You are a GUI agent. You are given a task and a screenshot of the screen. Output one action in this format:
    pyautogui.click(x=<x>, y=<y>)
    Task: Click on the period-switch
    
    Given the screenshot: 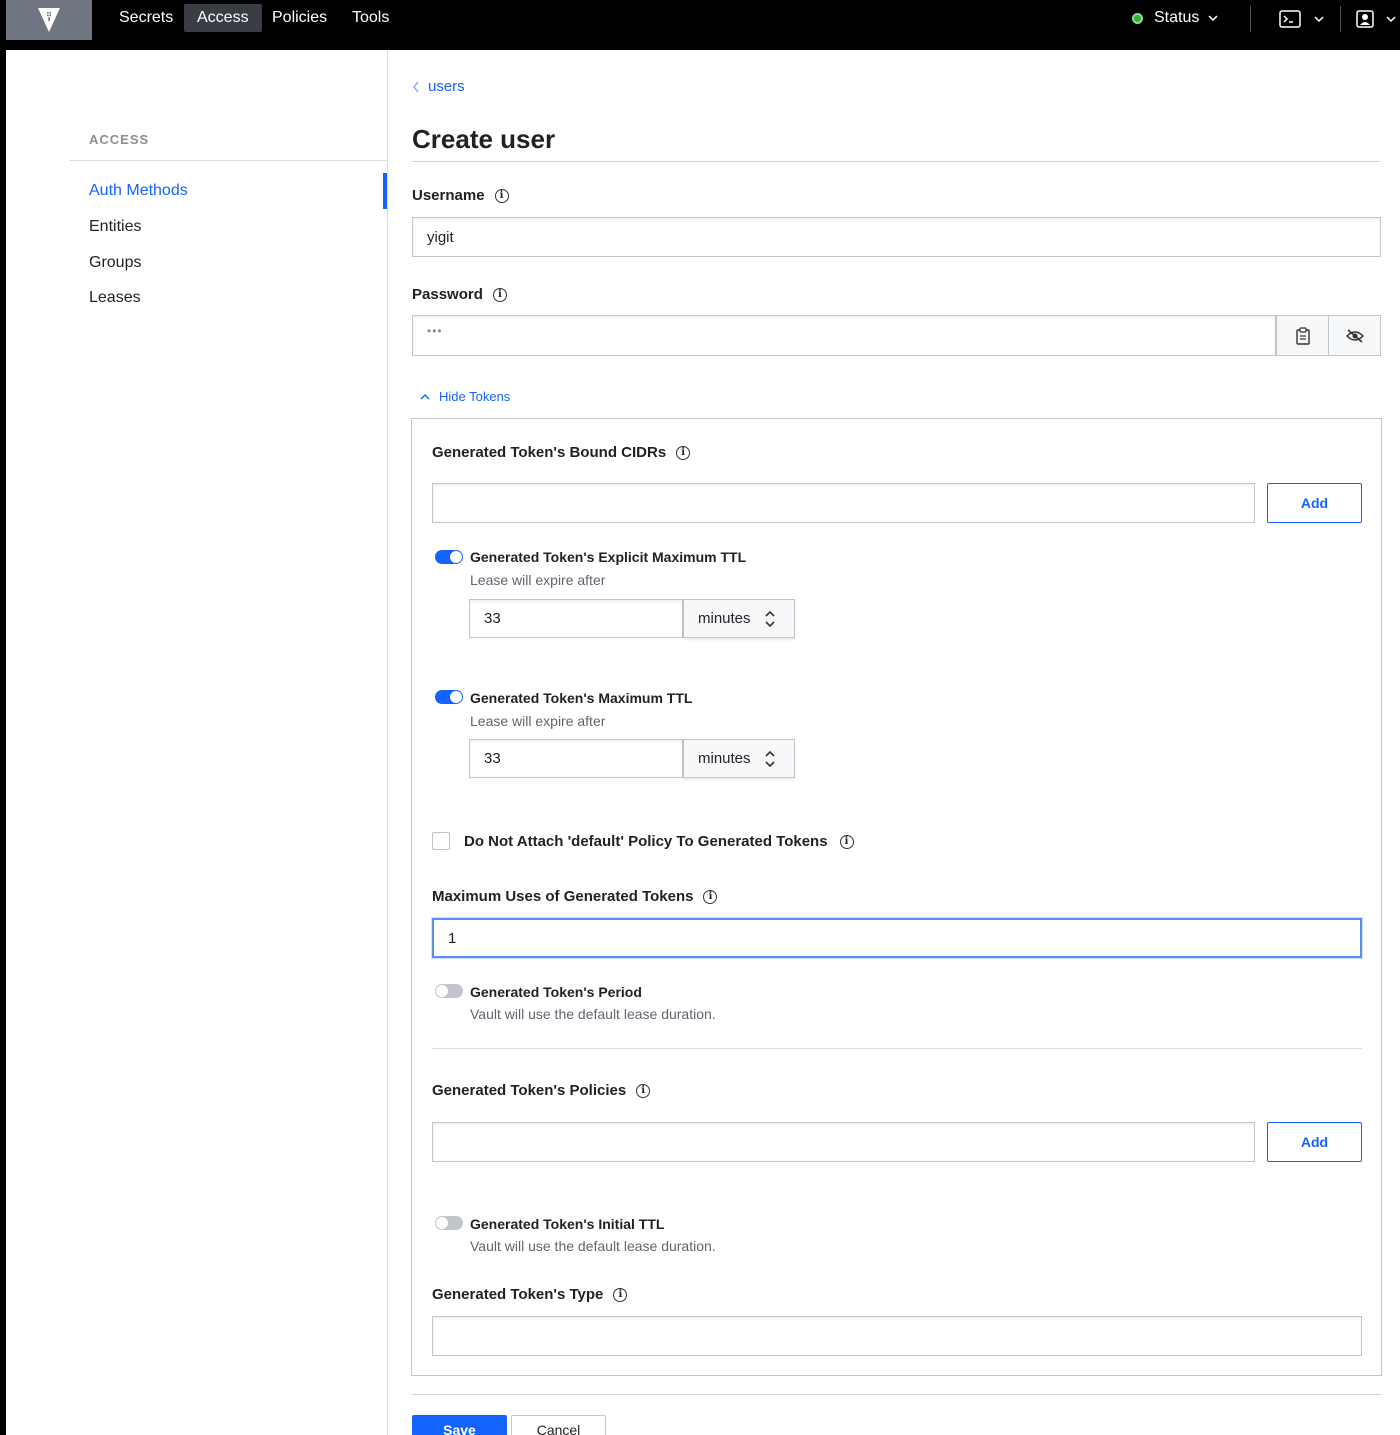 What is the action you would take?
    pyautogui.click(x=449, y=991)
    